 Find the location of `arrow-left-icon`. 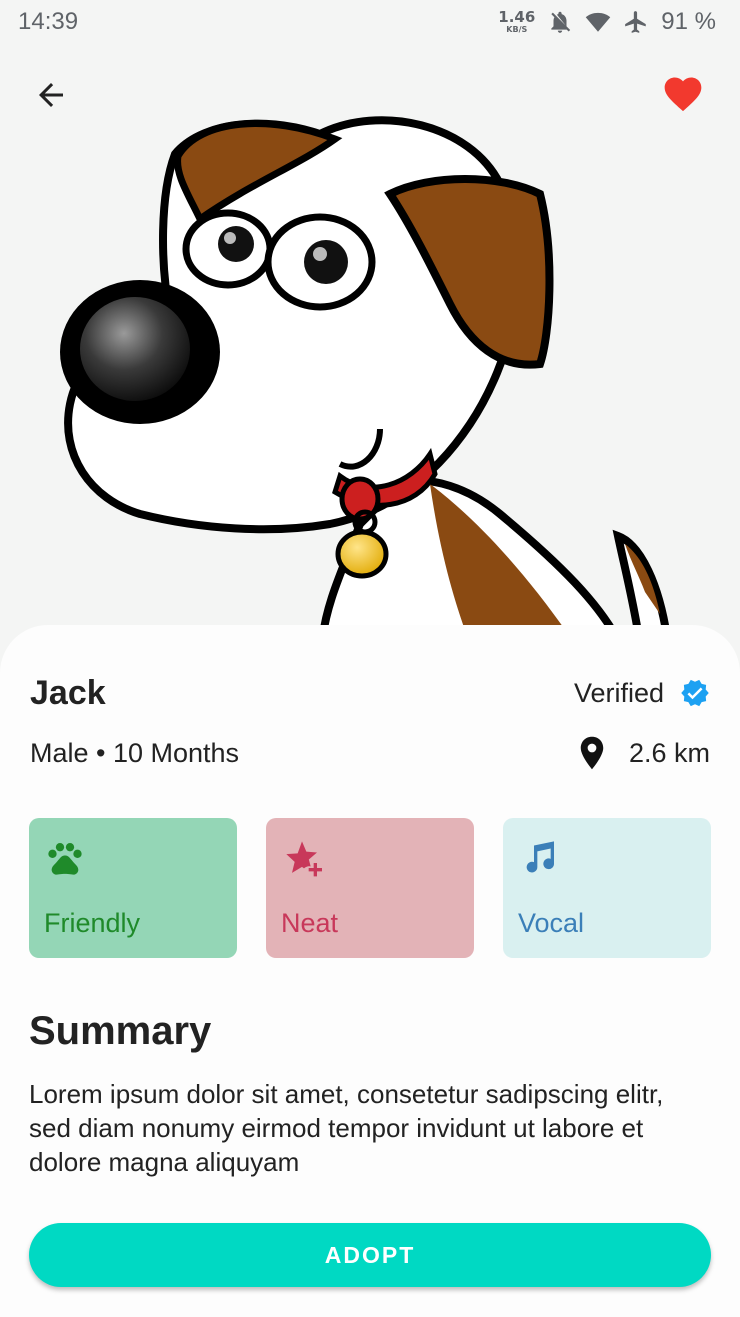

arrow-left-icon is located at coordinates (51, 95).